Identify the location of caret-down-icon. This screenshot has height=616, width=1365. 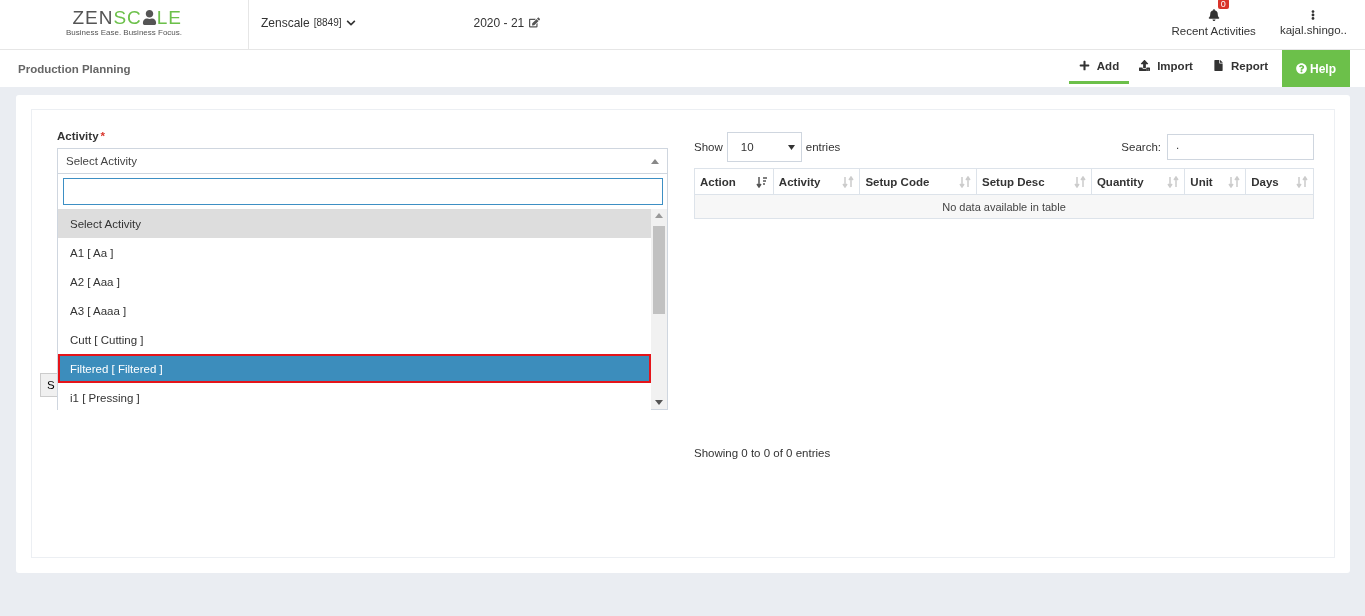
(791, 147).